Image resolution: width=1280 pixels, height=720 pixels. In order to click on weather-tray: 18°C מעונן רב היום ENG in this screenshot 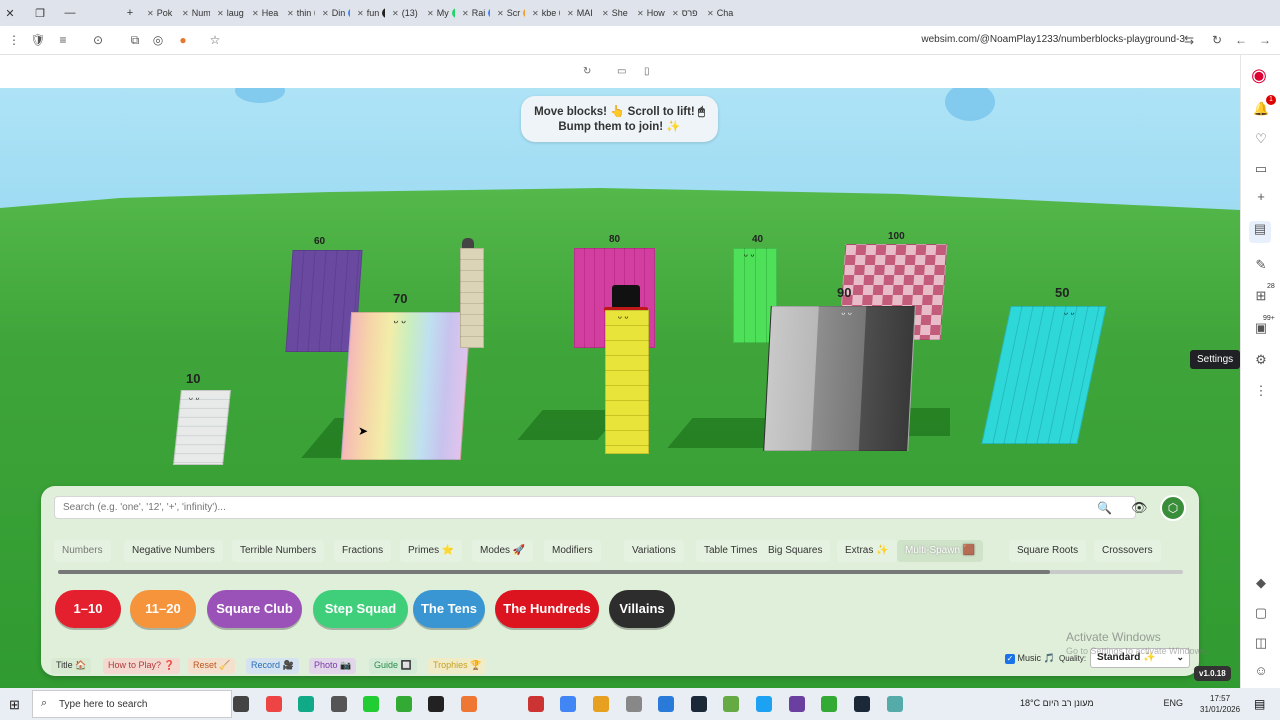, I will do `click(1101, 703)`.